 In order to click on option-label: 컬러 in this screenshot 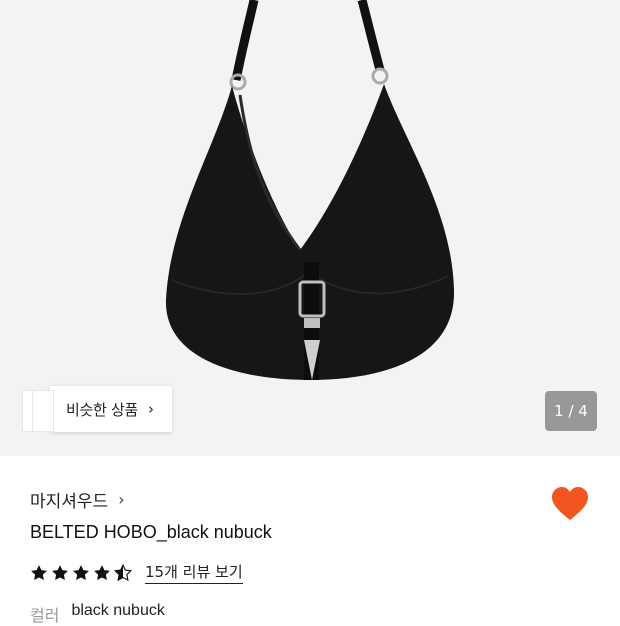, I will do `click(45, 615)`.